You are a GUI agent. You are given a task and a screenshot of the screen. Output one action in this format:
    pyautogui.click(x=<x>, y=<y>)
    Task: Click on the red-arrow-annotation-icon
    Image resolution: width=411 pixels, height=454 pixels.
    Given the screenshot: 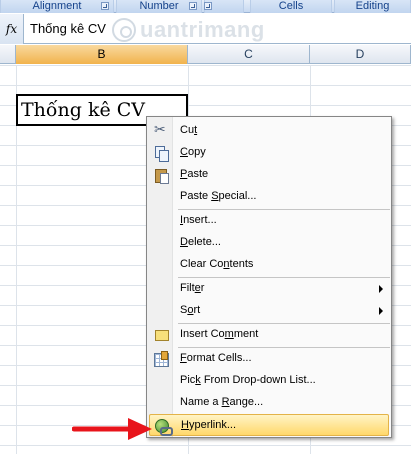 What is the action you would take?
    pyautogui.click(x=112, y=429)
    